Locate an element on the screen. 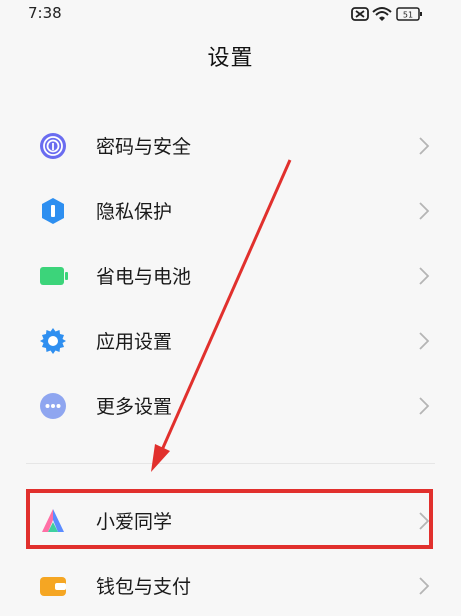  battery-level: 51 is located at coordinates (408, 15).